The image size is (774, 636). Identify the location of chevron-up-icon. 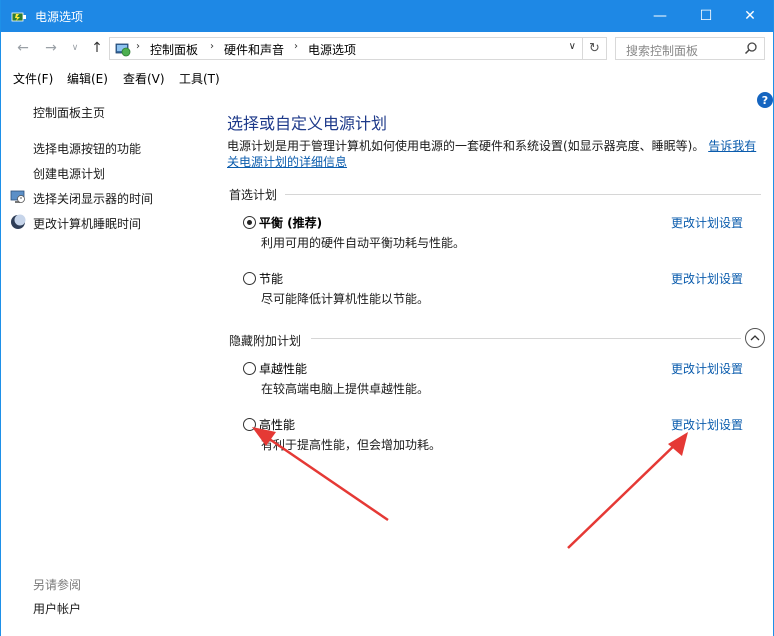
(755, 338).